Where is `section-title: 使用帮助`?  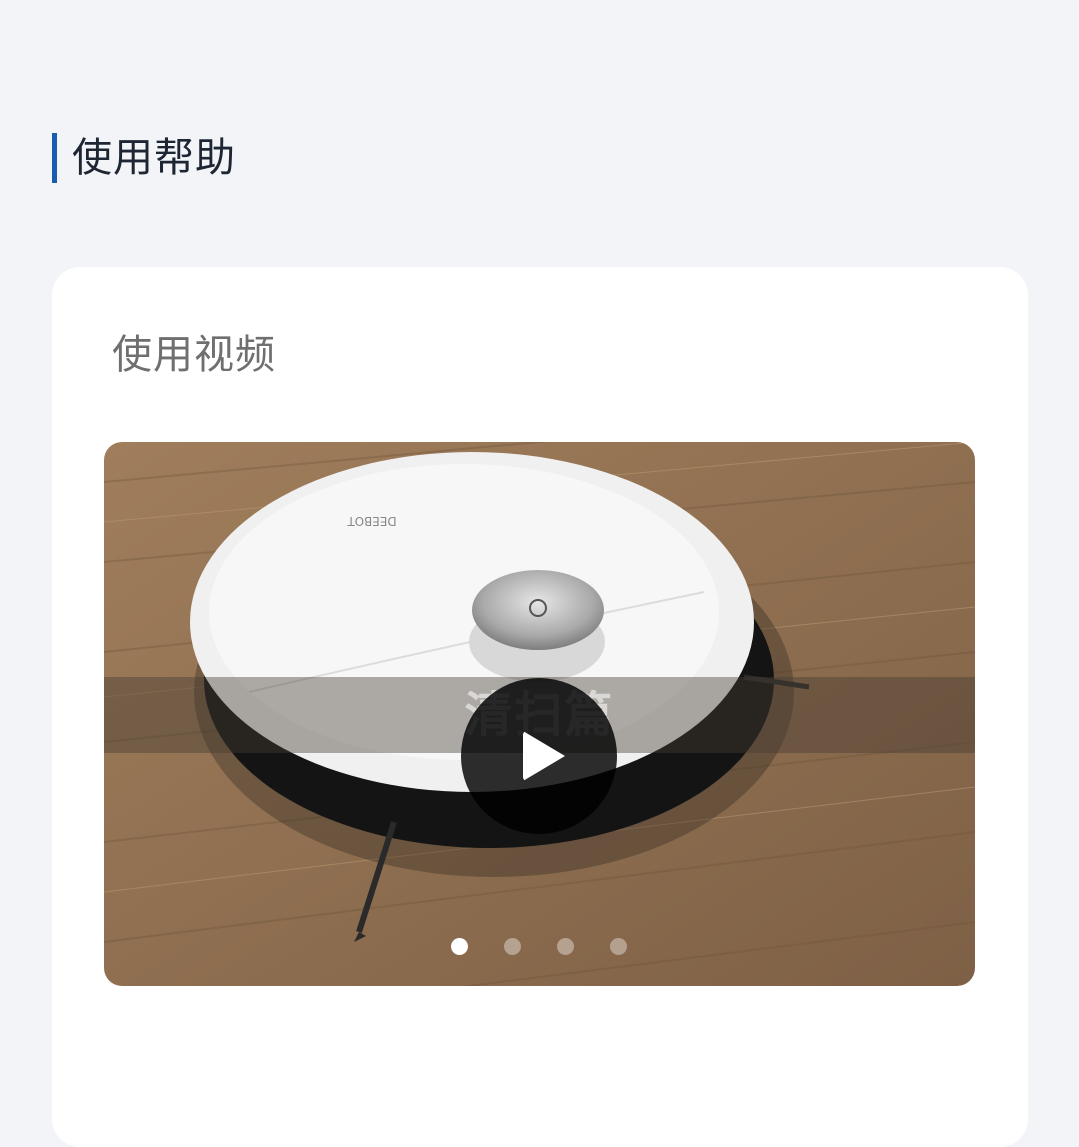 section-title: 使用帮助 is located at coordinates (154, 158).